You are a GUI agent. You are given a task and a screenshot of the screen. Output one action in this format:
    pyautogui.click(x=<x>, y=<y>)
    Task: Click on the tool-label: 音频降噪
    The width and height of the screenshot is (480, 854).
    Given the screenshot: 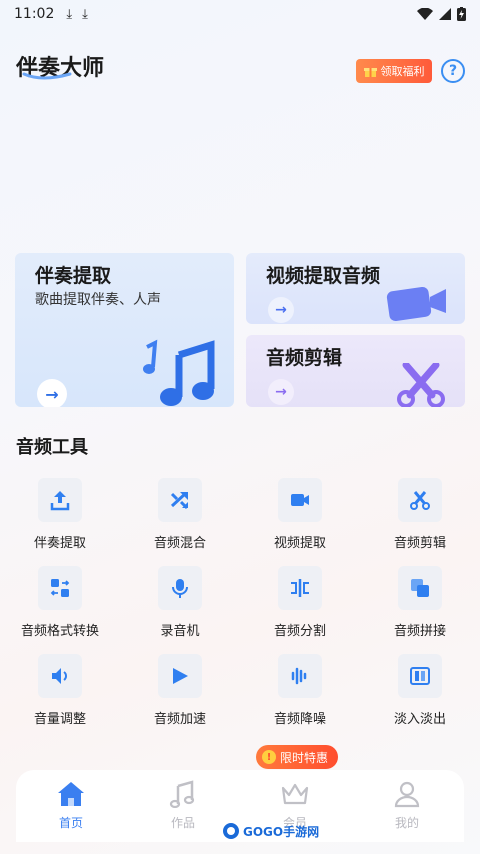 What is the action you would take?
    pyautogui.click(x=299, y=719)
    